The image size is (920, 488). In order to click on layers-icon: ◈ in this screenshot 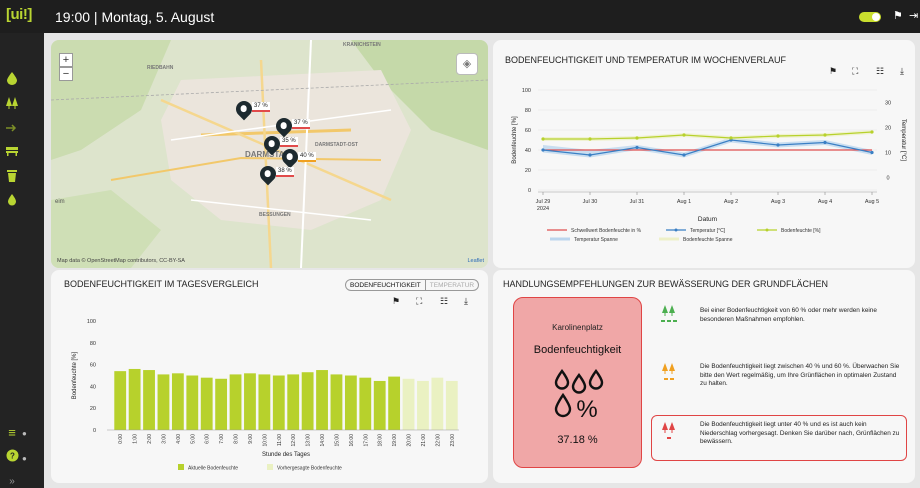, I will do `click(467, 64)`.